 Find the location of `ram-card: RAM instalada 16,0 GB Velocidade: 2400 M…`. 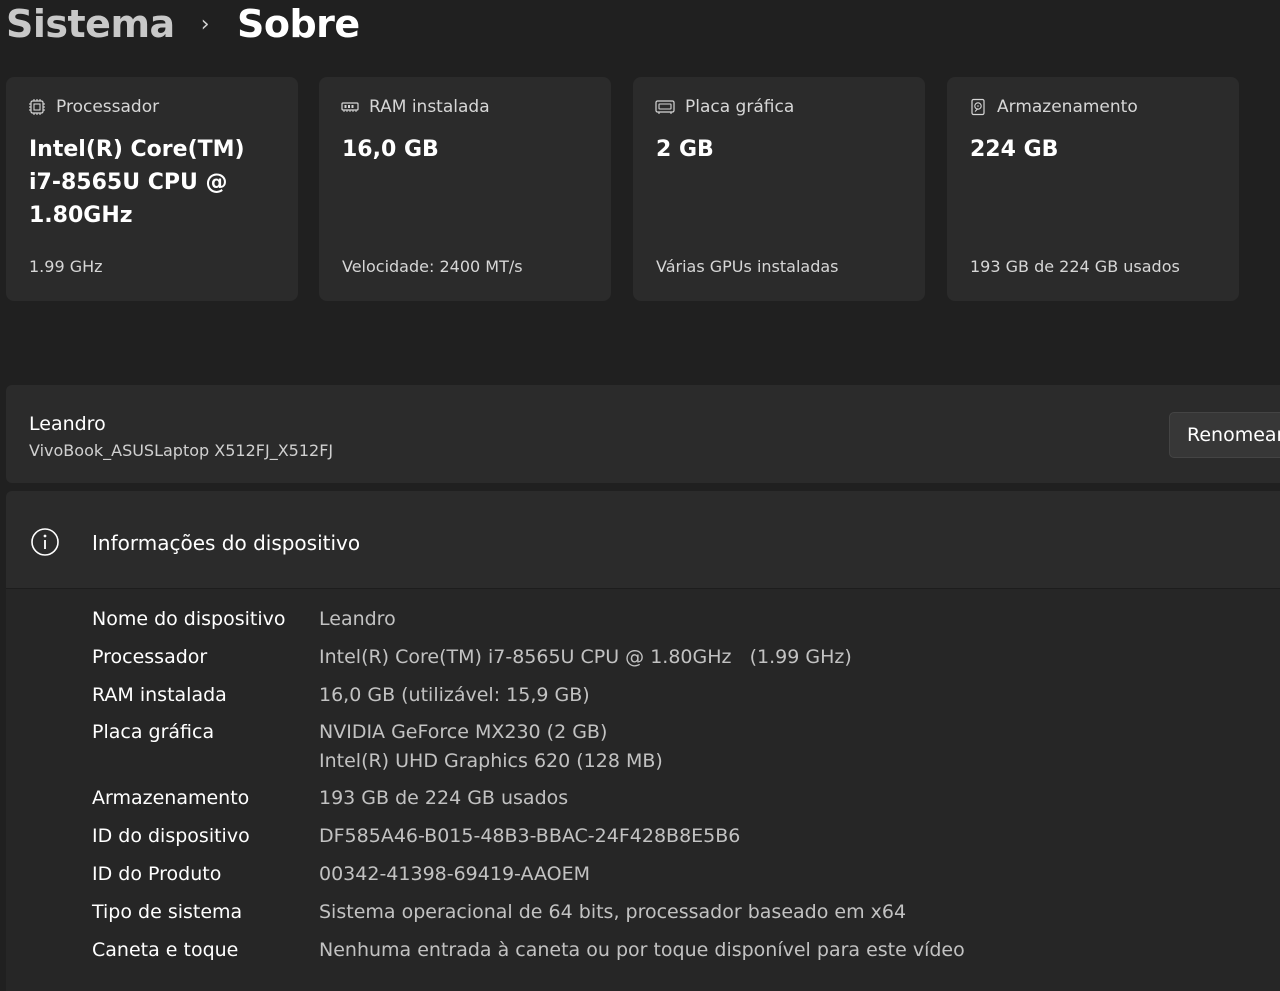

ram-card: RAM instalada 16,0 GB Velocidade: 2400 M… is located at coordinates (465, 189).